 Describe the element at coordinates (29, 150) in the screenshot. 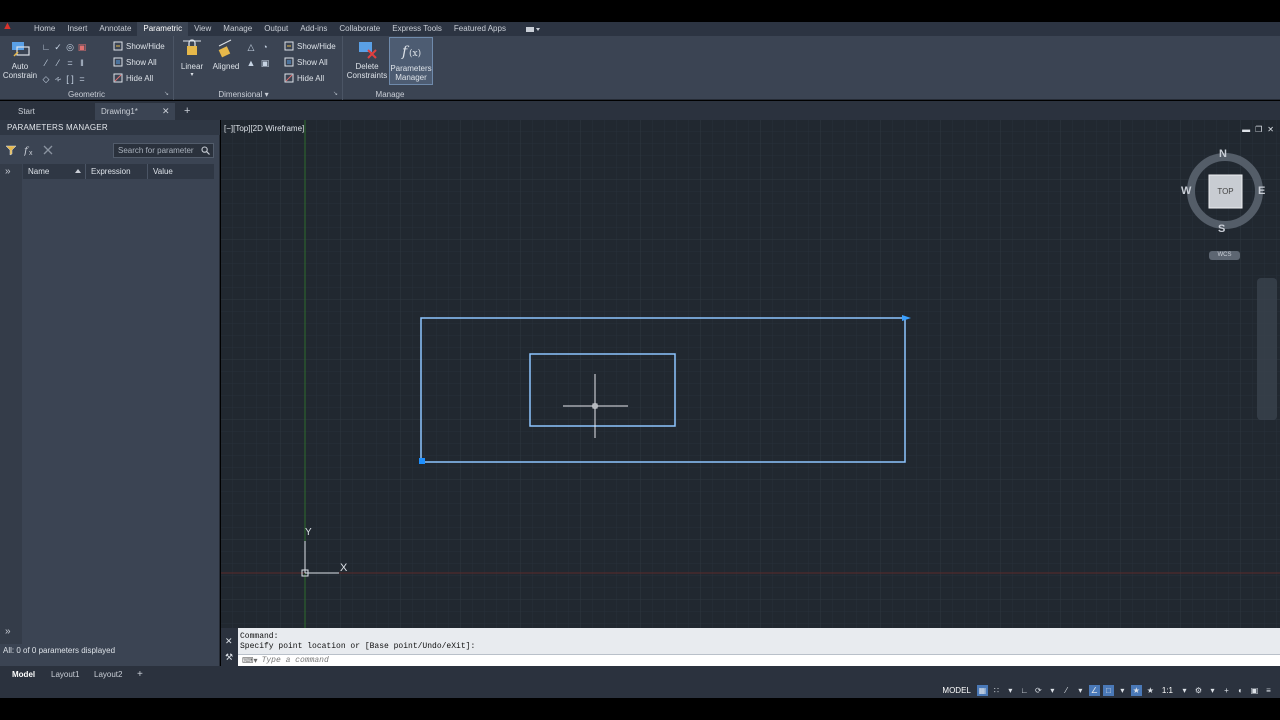

I see `new-user-parameter-icon: fx` at that location.